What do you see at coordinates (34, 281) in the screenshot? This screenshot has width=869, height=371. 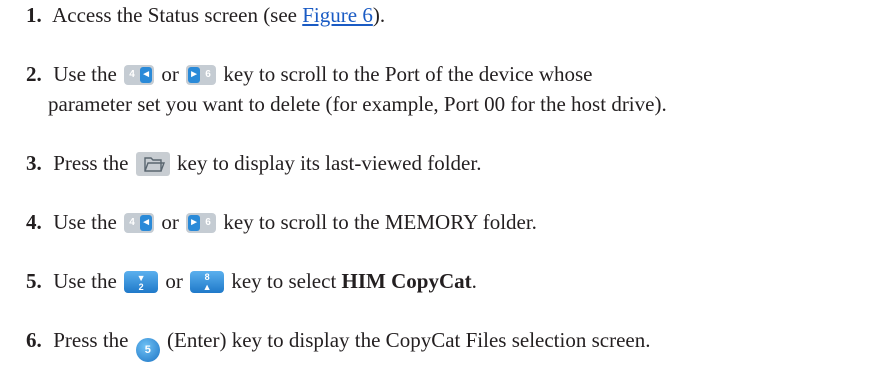 I see `step-number: 5.` at bounding box center [34, 281].